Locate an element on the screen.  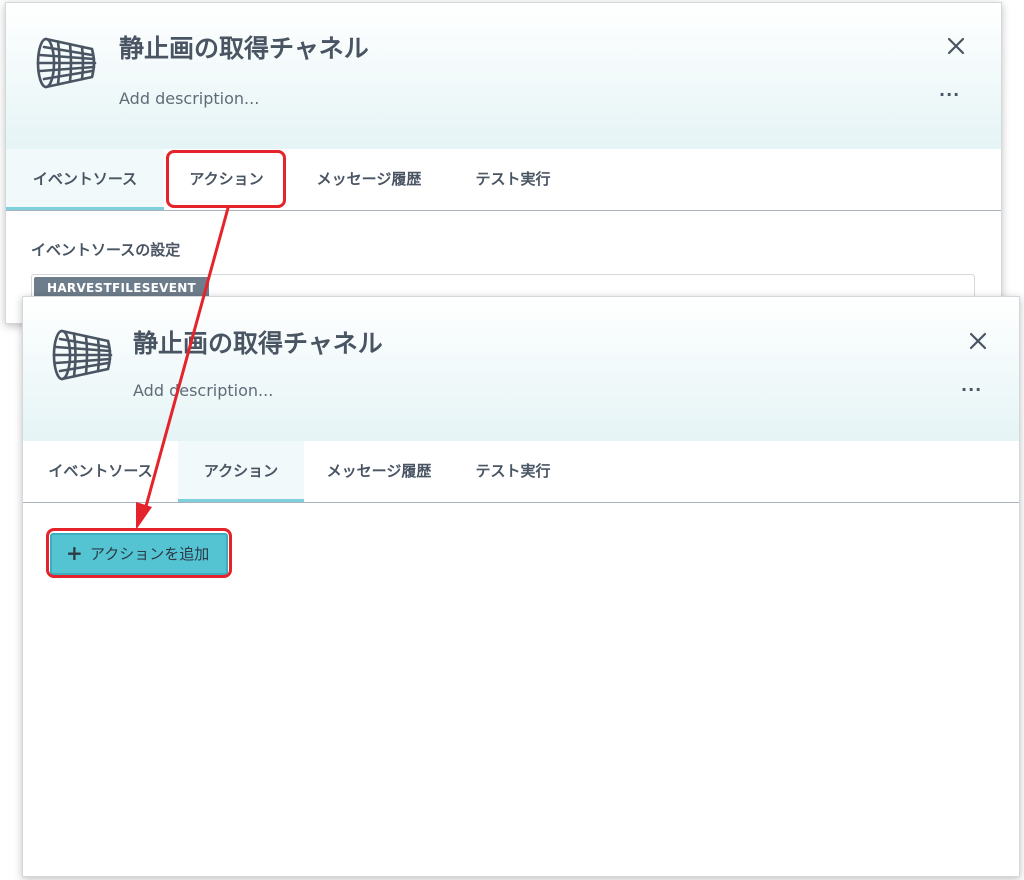
plus-icon: + is located at coordinates (74, 553).